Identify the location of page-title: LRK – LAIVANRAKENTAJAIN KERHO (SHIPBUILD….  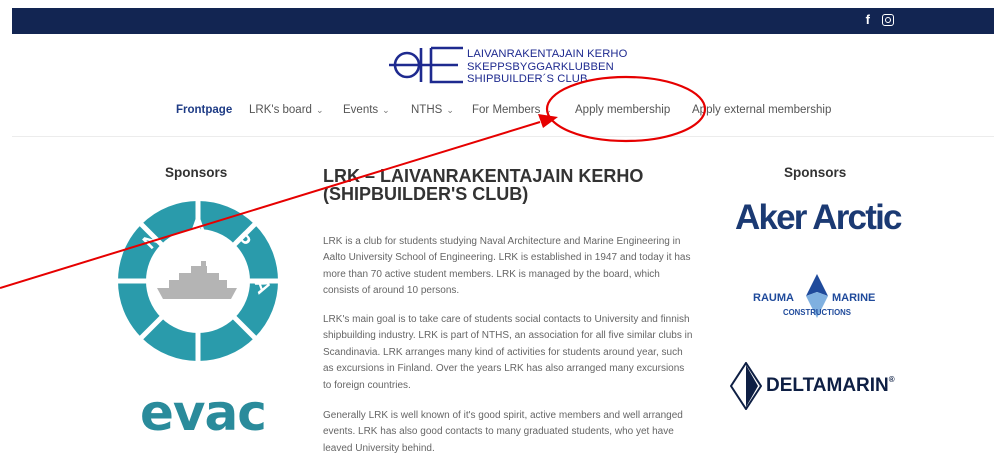
(483, 185).